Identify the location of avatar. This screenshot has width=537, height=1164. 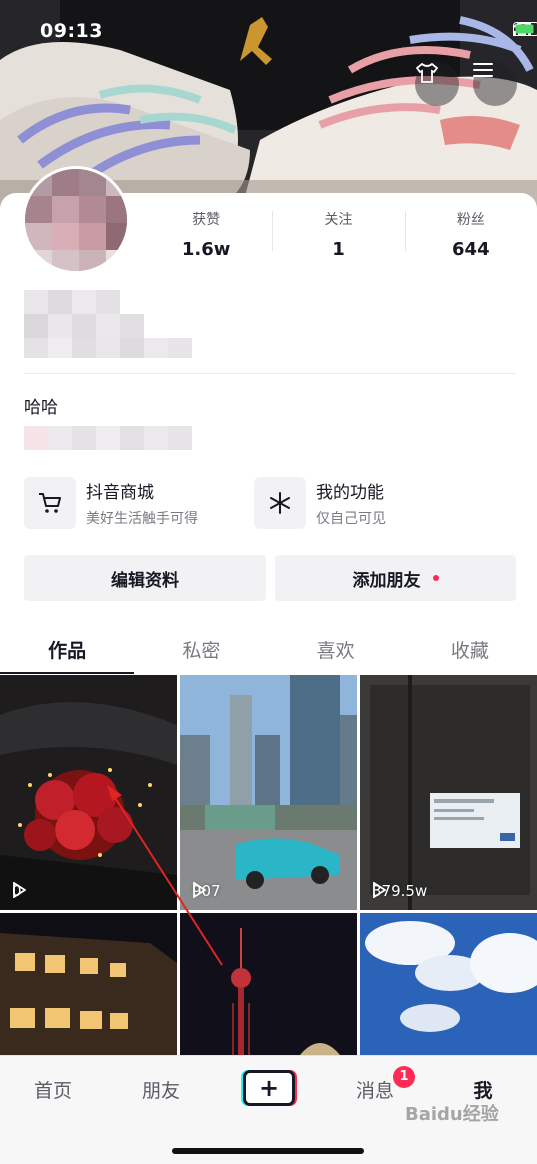
(76, 220).